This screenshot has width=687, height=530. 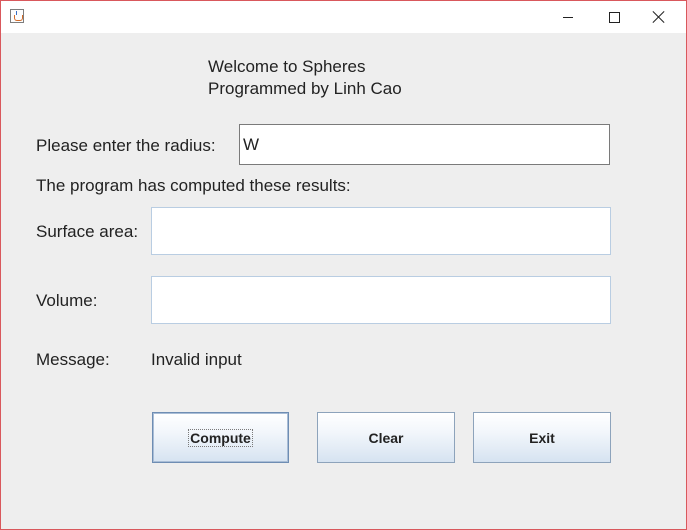 What do you see at coordinates (381, 231) in the screenshot?
I see `surface-area-field` at bounding box center [381, 231].